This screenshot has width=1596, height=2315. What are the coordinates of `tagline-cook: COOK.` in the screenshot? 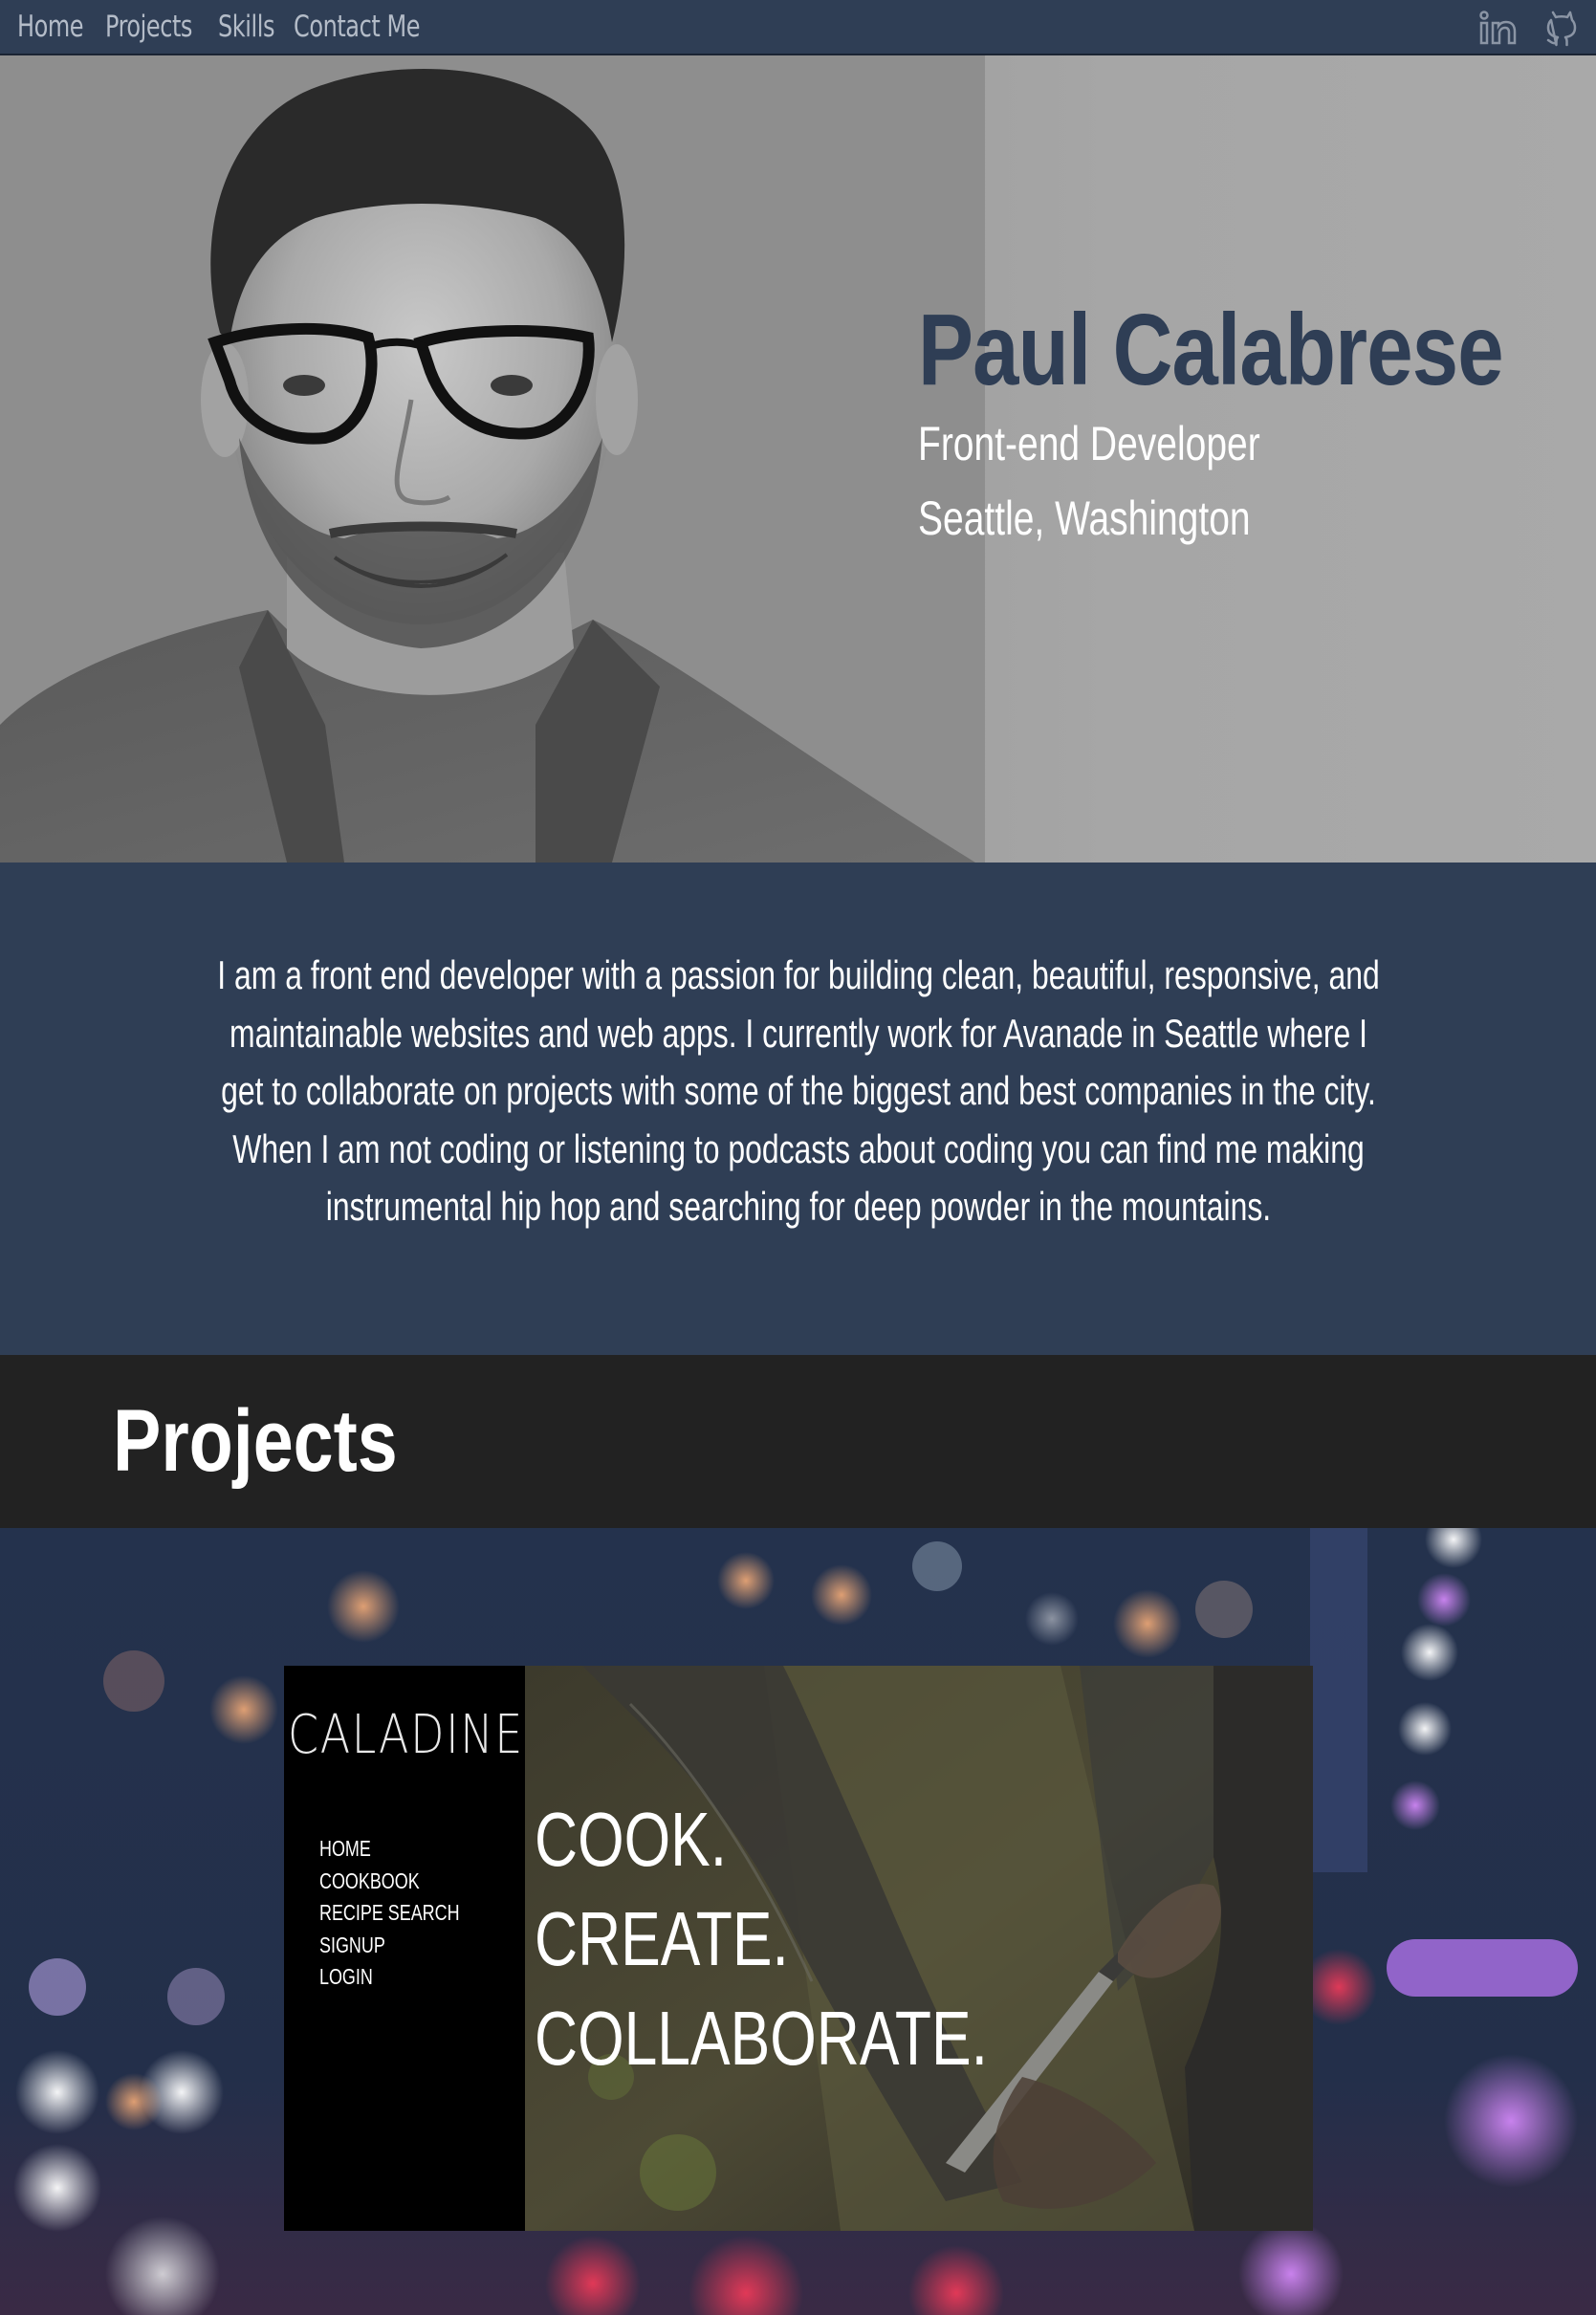 It's located at (632, 1839).